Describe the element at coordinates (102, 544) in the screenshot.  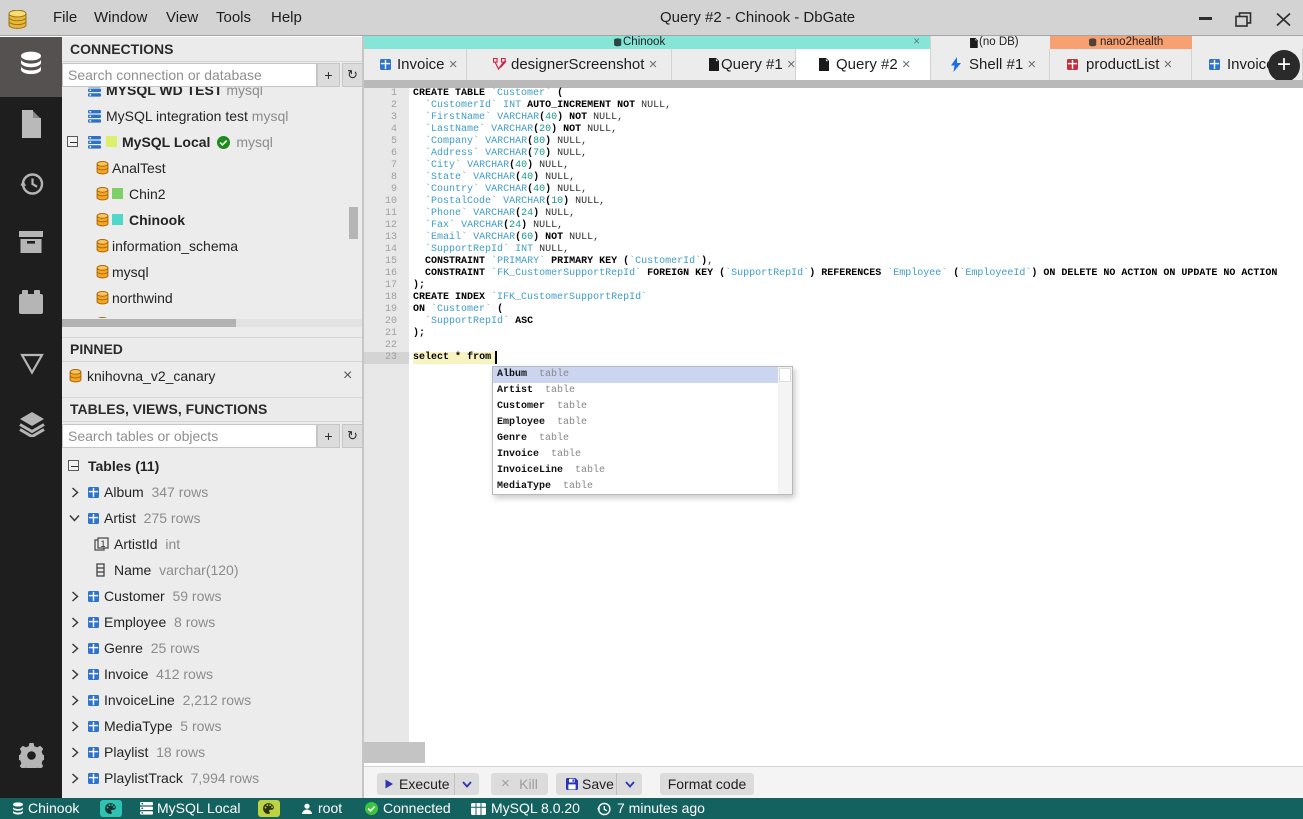
I see `svg-text: 1` at that location.